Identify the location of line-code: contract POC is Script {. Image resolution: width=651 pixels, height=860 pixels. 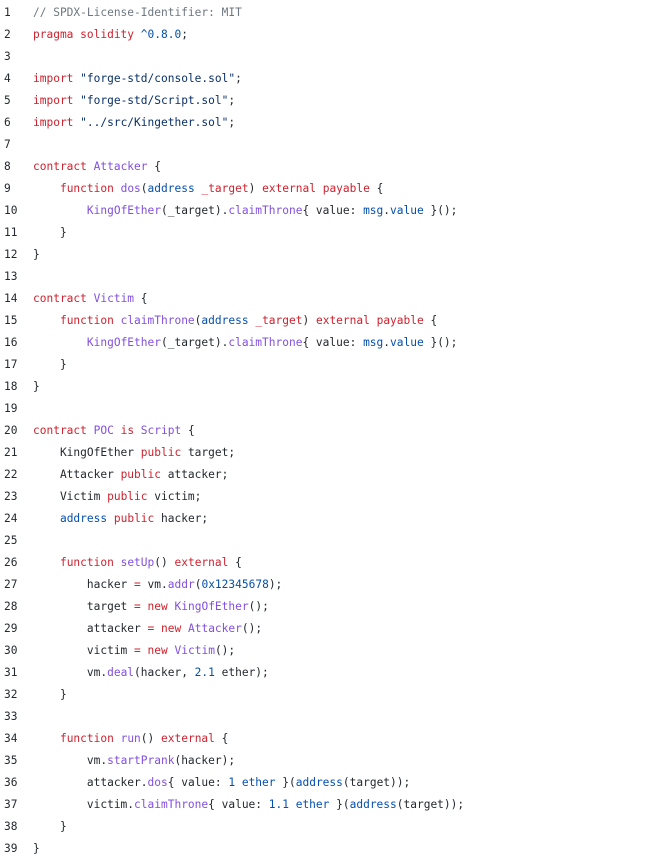
(114, 431).